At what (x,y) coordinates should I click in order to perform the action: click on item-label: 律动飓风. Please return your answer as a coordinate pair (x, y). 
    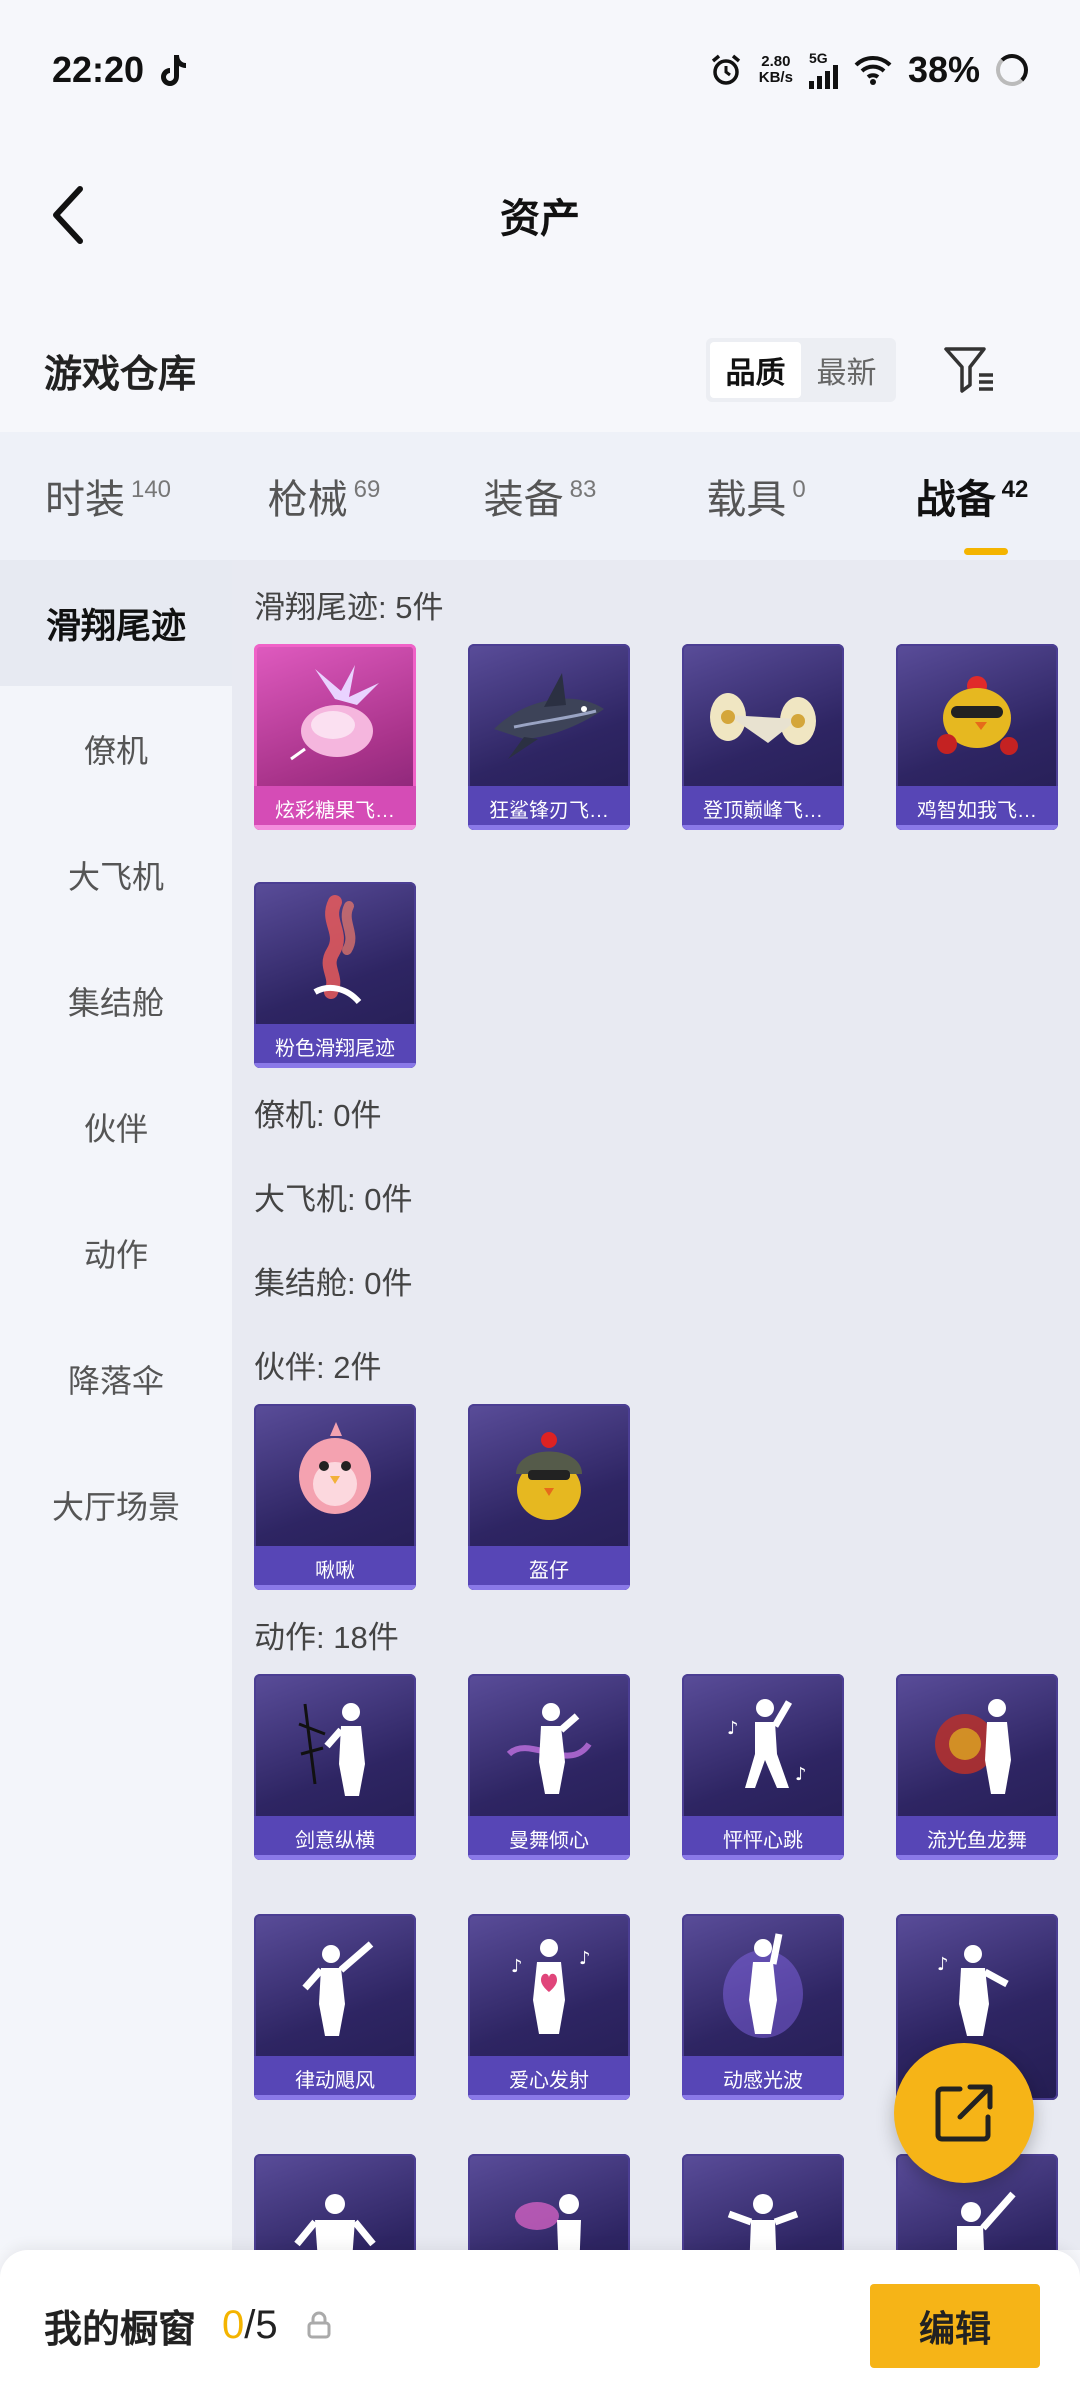
    Looking at the image, I should click on (335, 2078).